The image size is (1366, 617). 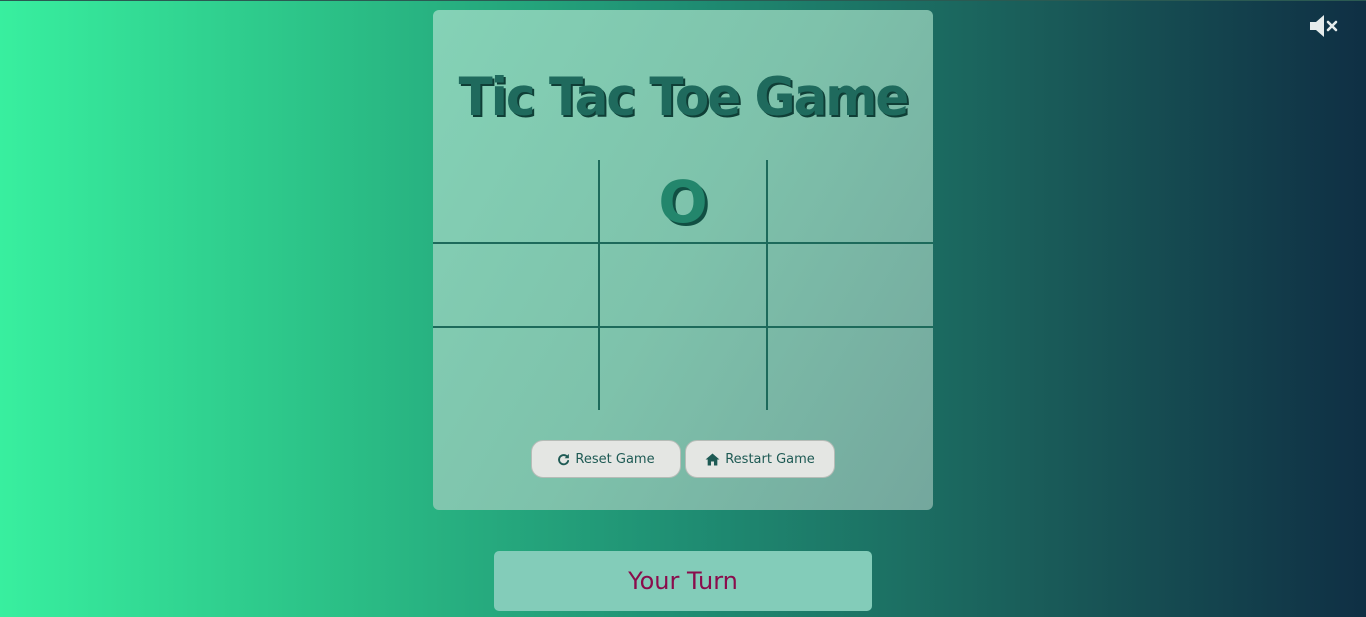 I want to click on volume-mute-icon, so click(x=1324, y=26).